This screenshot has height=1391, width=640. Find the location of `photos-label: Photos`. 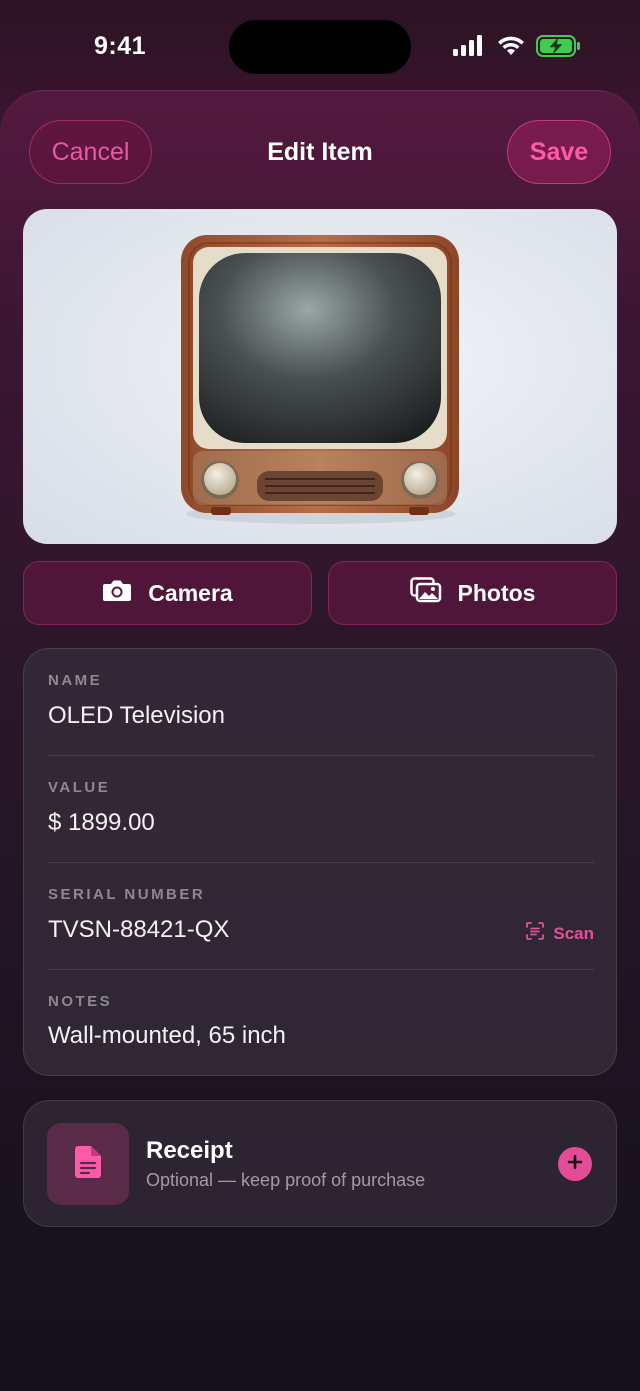

photos-label: Photos is located at coordinates (496, 592).